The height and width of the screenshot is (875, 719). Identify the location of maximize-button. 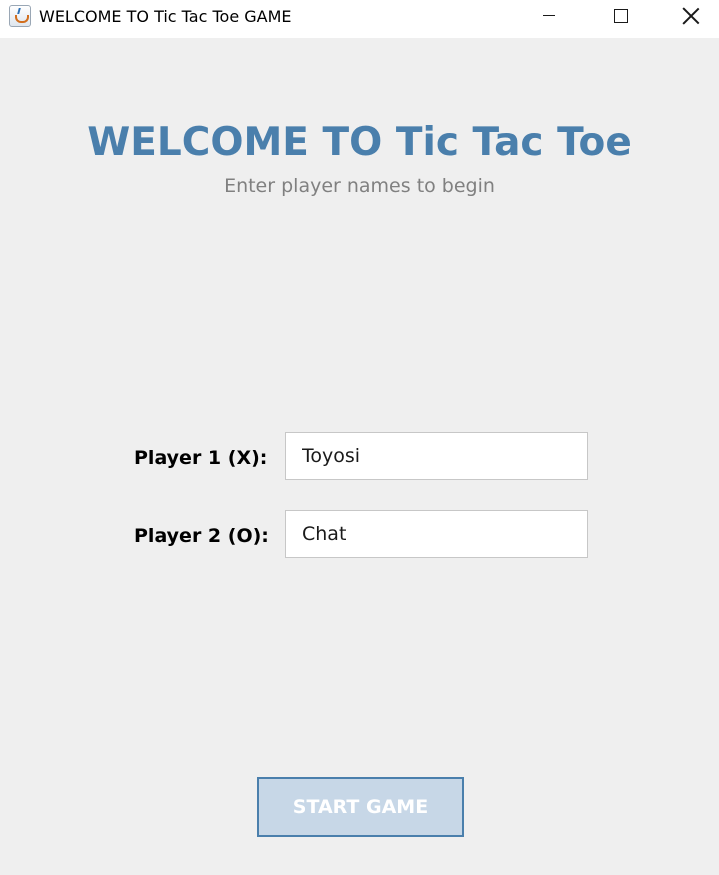
(620, 16).